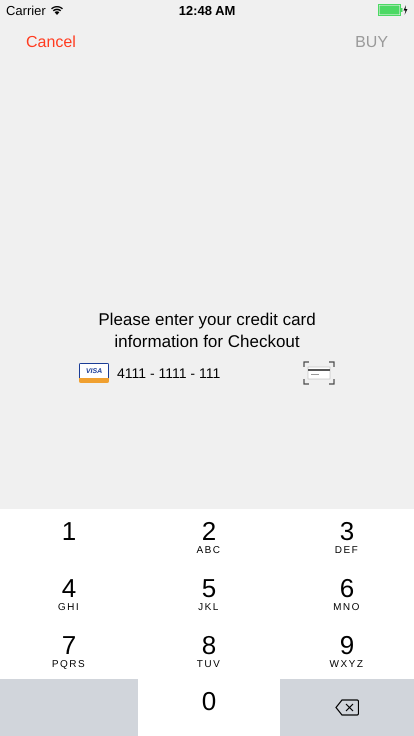 The image size is (414, 736). What do you see at coordinates (210, 373) in the screenshot?
I see `card-number-field: 4111 - 1111 - 111` at bounding box center [210, 373].